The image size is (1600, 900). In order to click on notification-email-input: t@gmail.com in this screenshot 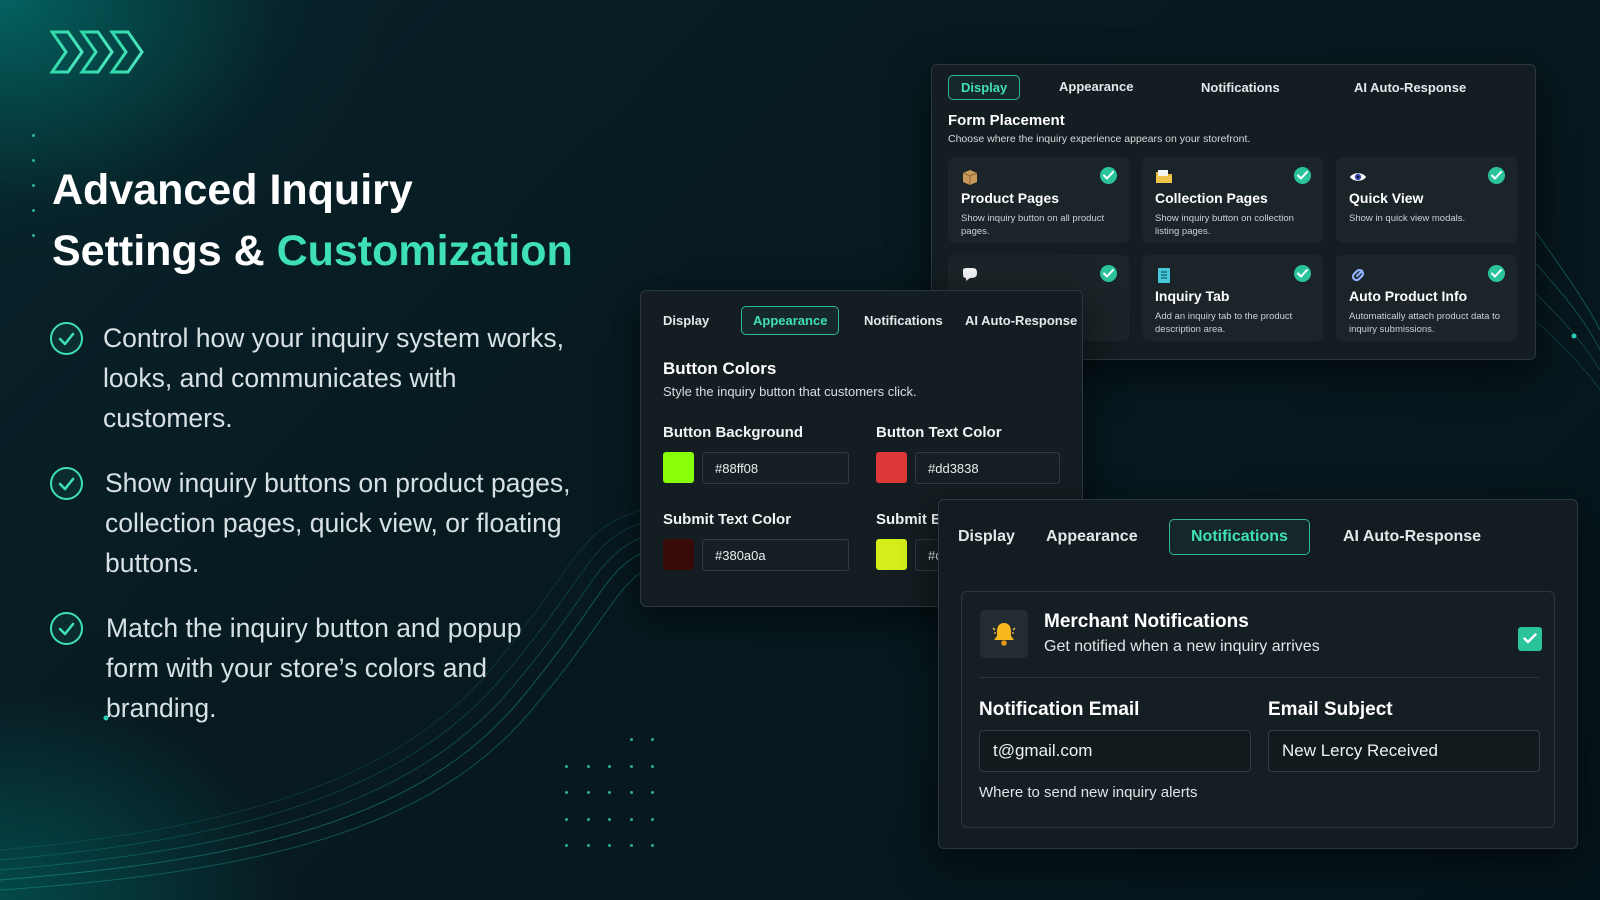, I will do `click(1115, 751)`.